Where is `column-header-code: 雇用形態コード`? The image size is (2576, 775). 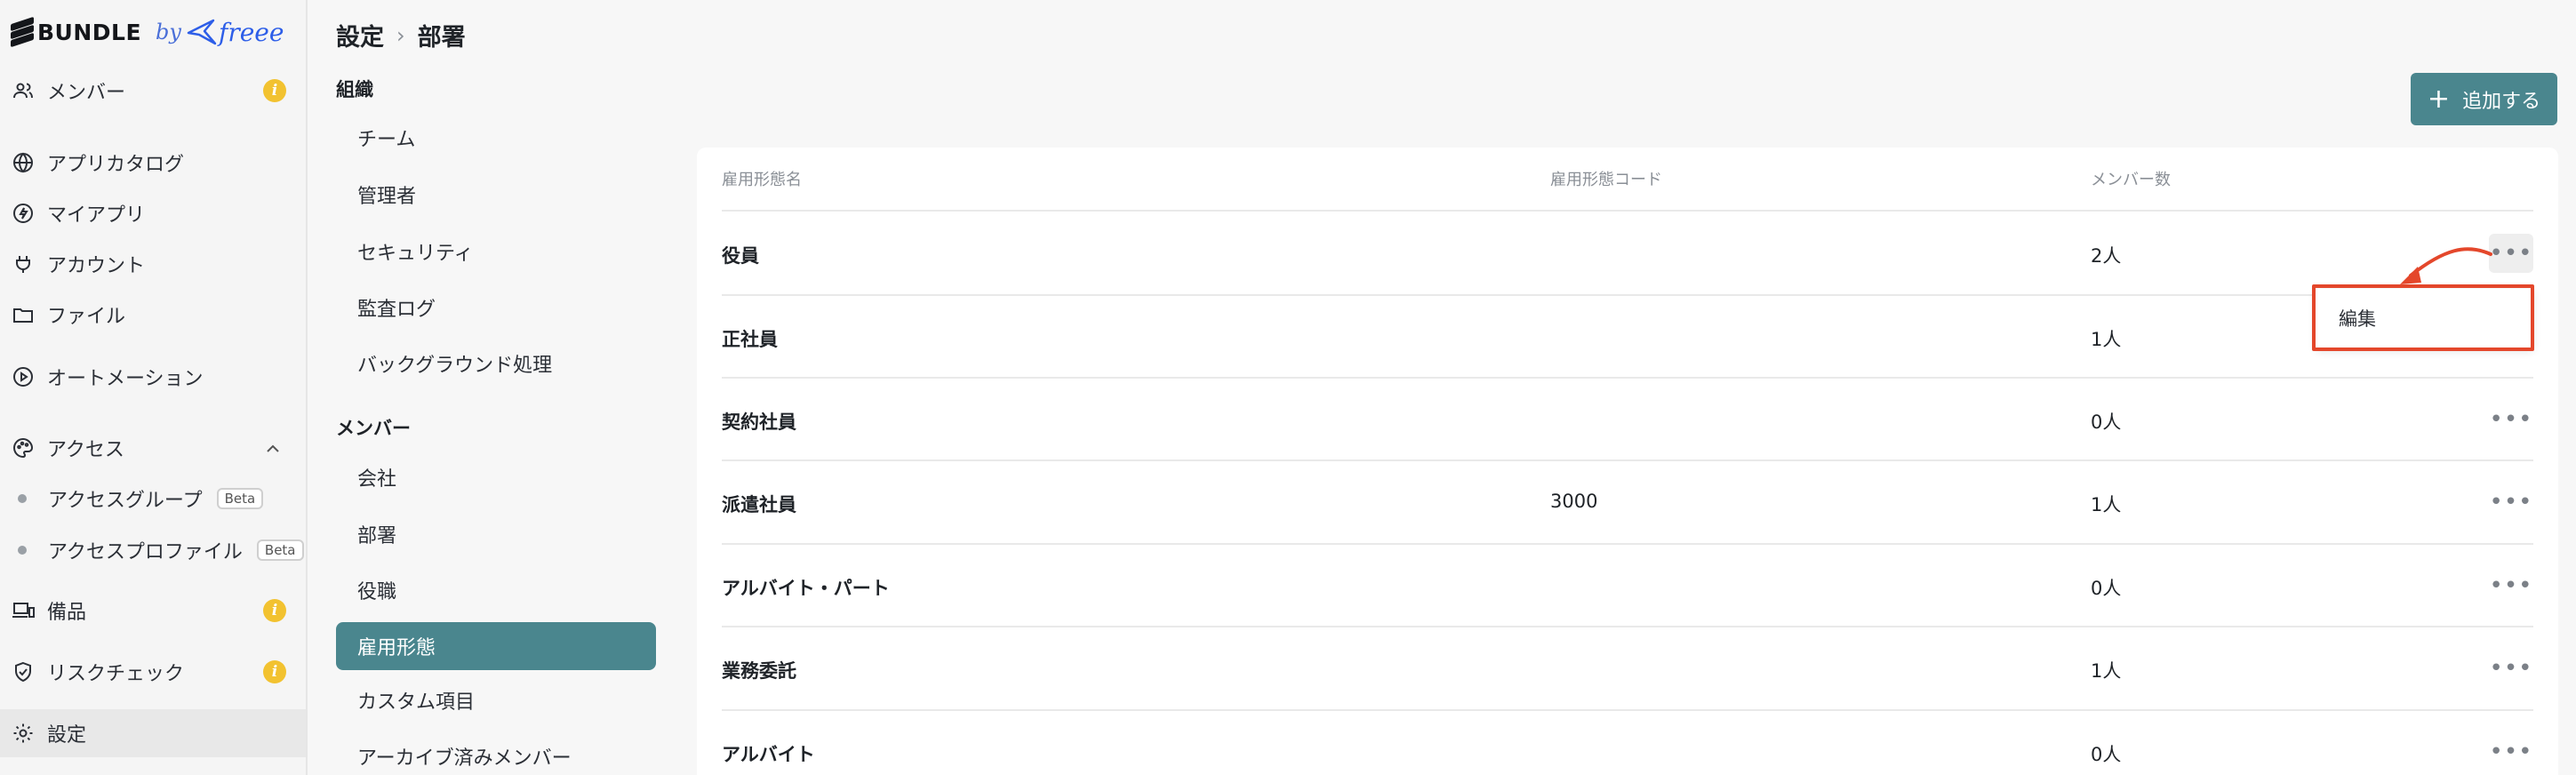 column-header-code: 雇用形態コード is located at coordinates (1606, 180).